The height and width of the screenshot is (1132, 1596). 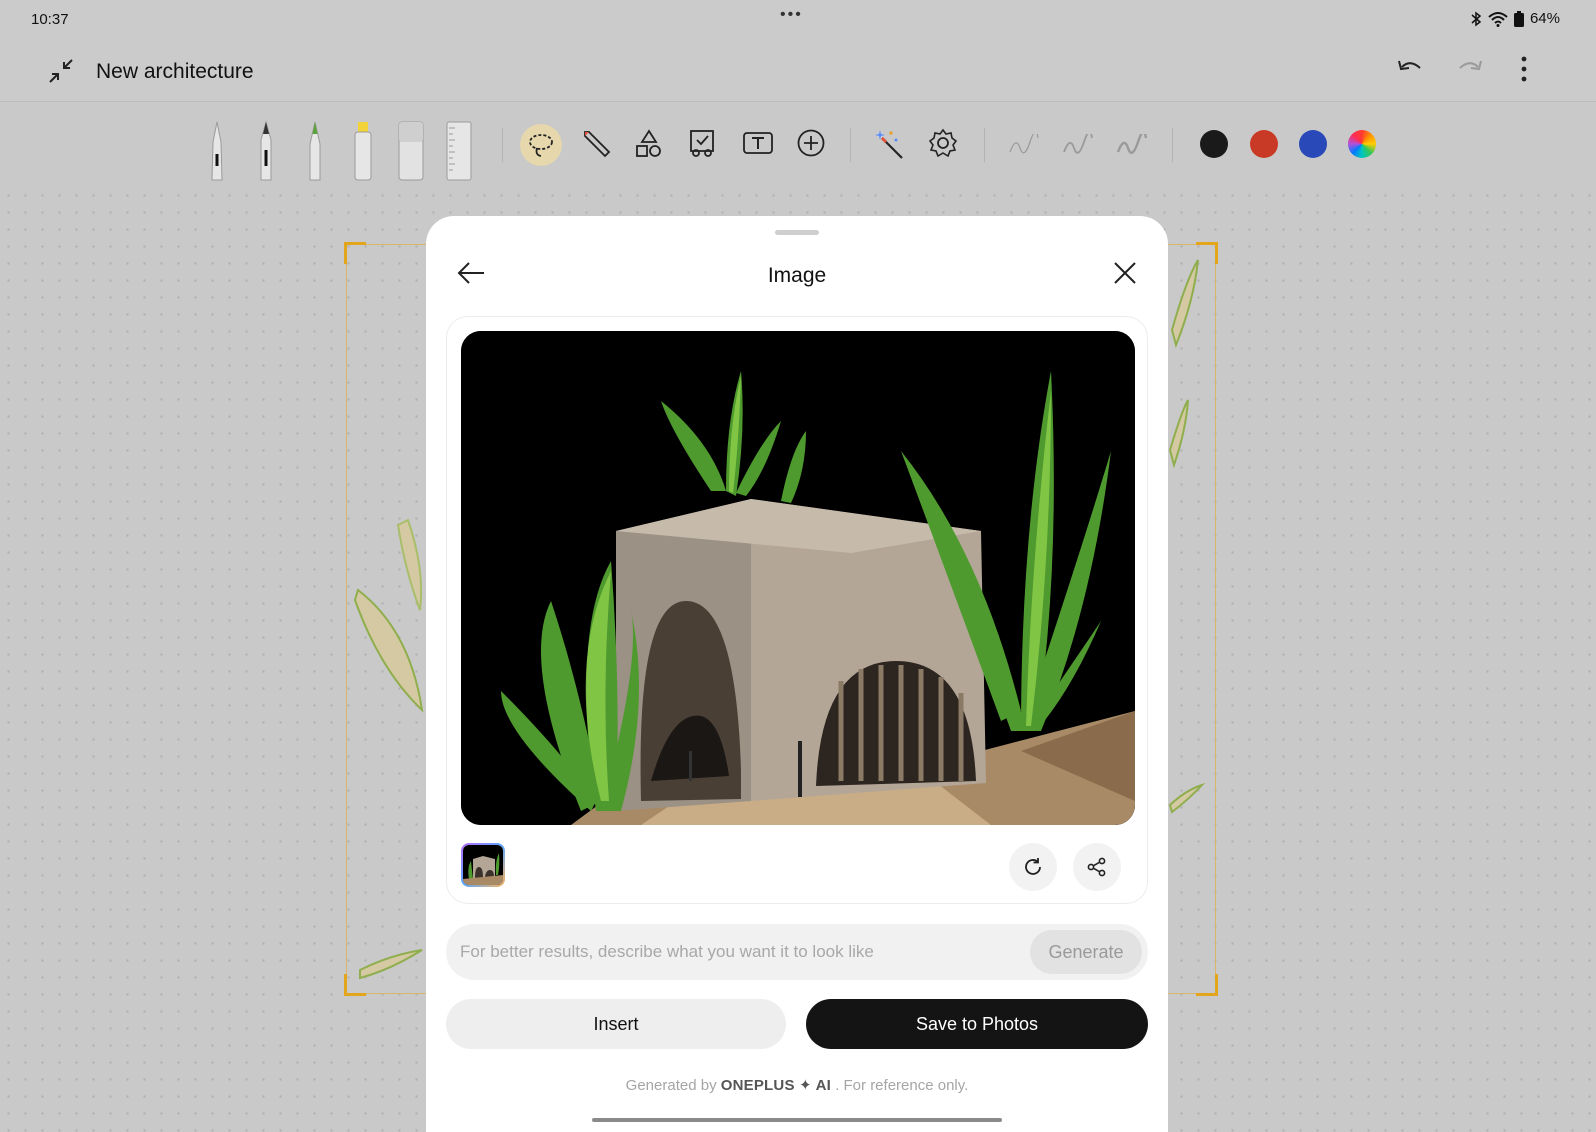 I want to click on drag-handle, so click(x=797, y=232).